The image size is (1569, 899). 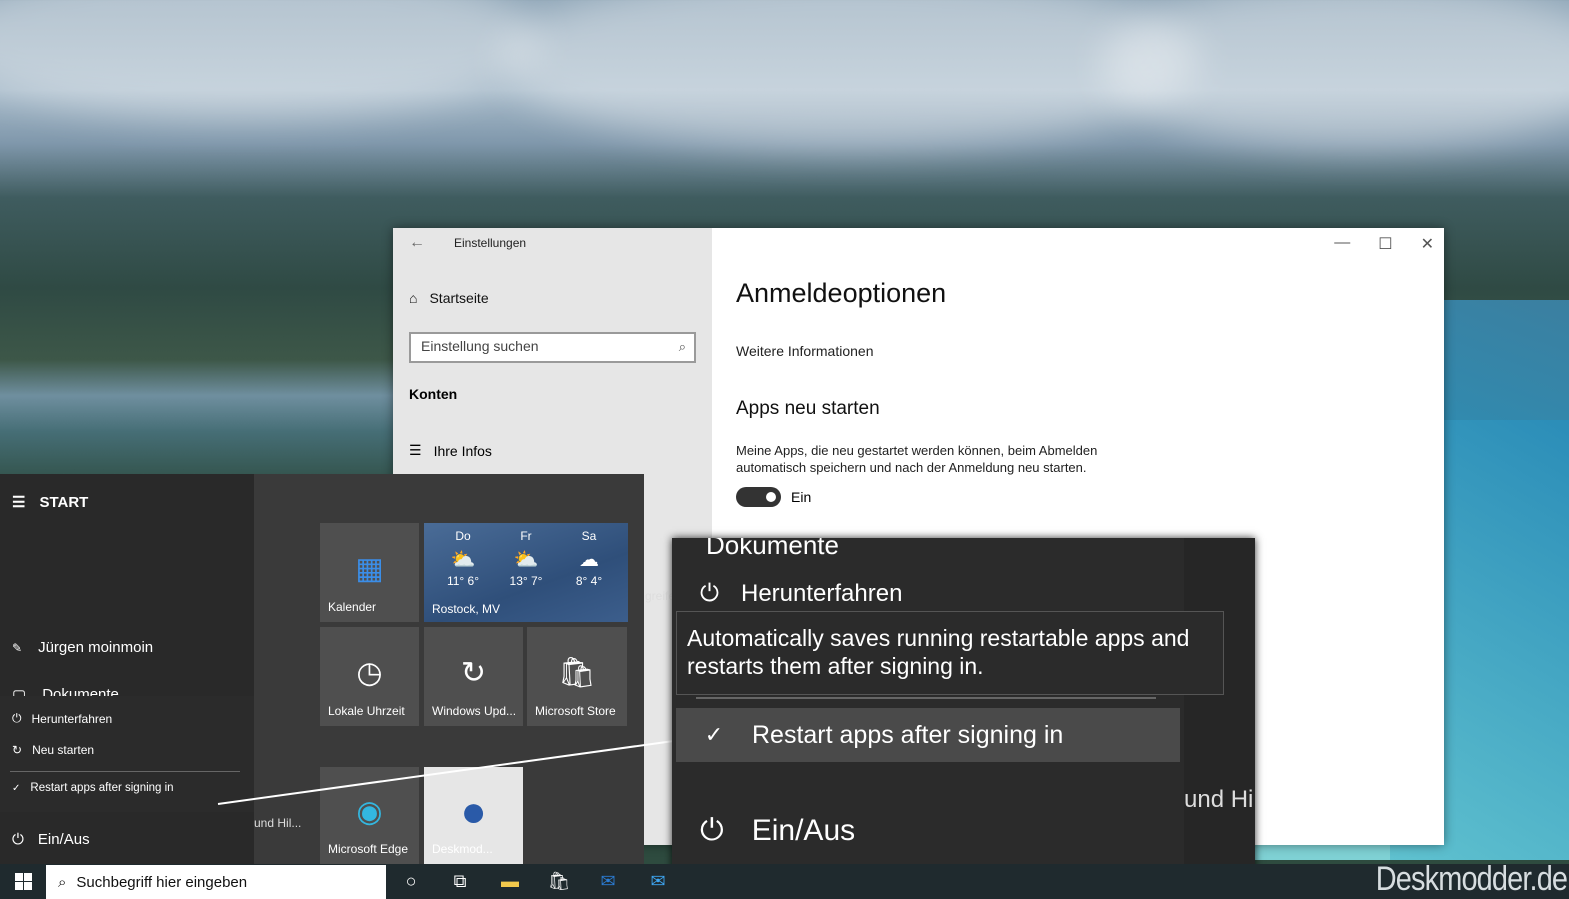 I want to click on restart-apps-label: Restart apps after signing in, so click(x=102, y=788).